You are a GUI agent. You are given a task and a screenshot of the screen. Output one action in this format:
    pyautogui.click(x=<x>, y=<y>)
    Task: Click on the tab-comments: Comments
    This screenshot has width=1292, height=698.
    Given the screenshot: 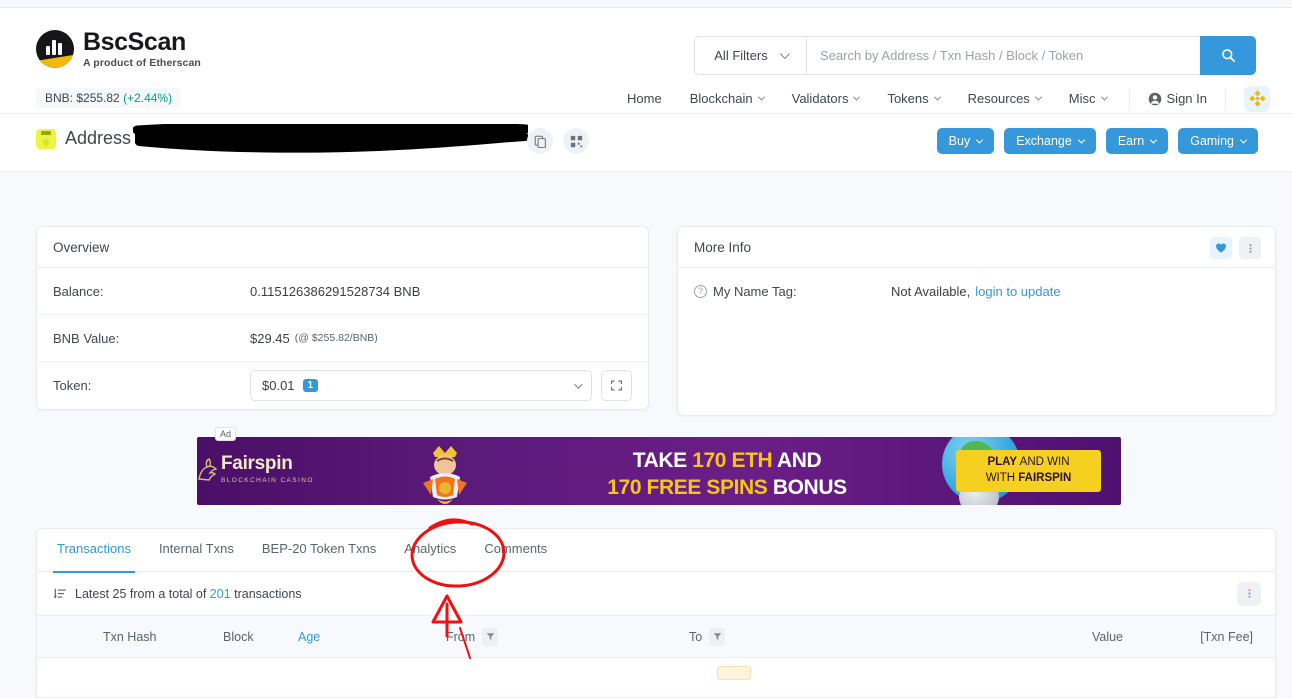 What is the action you would take?
    pyautogui.click(x=515, y=550)
    